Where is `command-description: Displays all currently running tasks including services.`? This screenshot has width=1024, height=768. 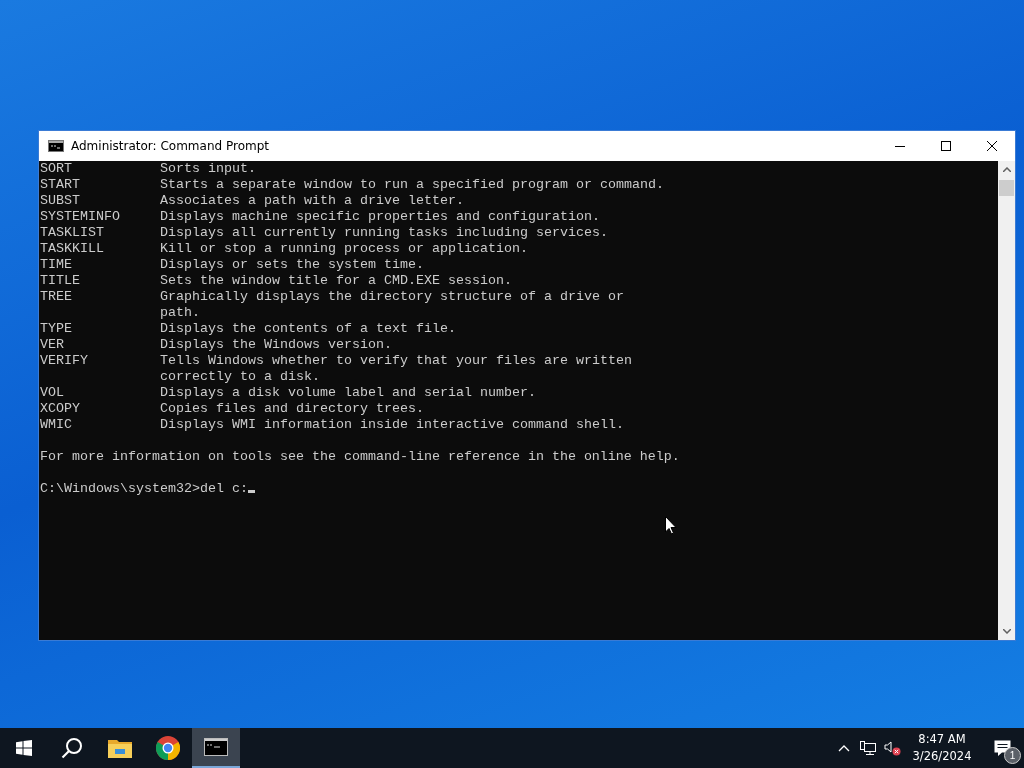 command-description: Displays all currently running tasks including services. is located at coordinates (384, 233).